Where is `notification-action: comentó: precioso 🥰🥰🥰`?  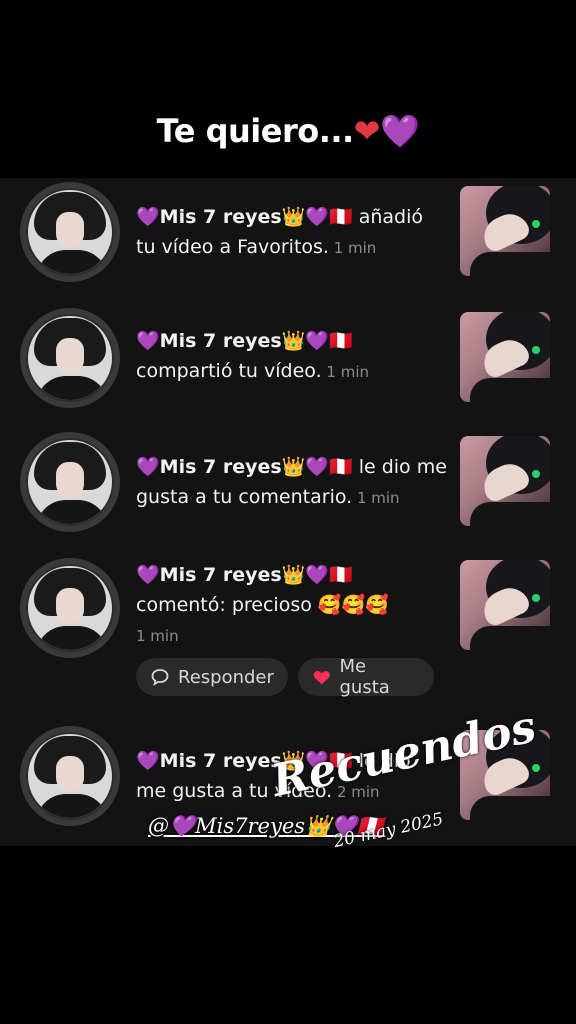
notification-action: comentó: precioso 🥰🥰🥰 is located at coordinates (262, 605).